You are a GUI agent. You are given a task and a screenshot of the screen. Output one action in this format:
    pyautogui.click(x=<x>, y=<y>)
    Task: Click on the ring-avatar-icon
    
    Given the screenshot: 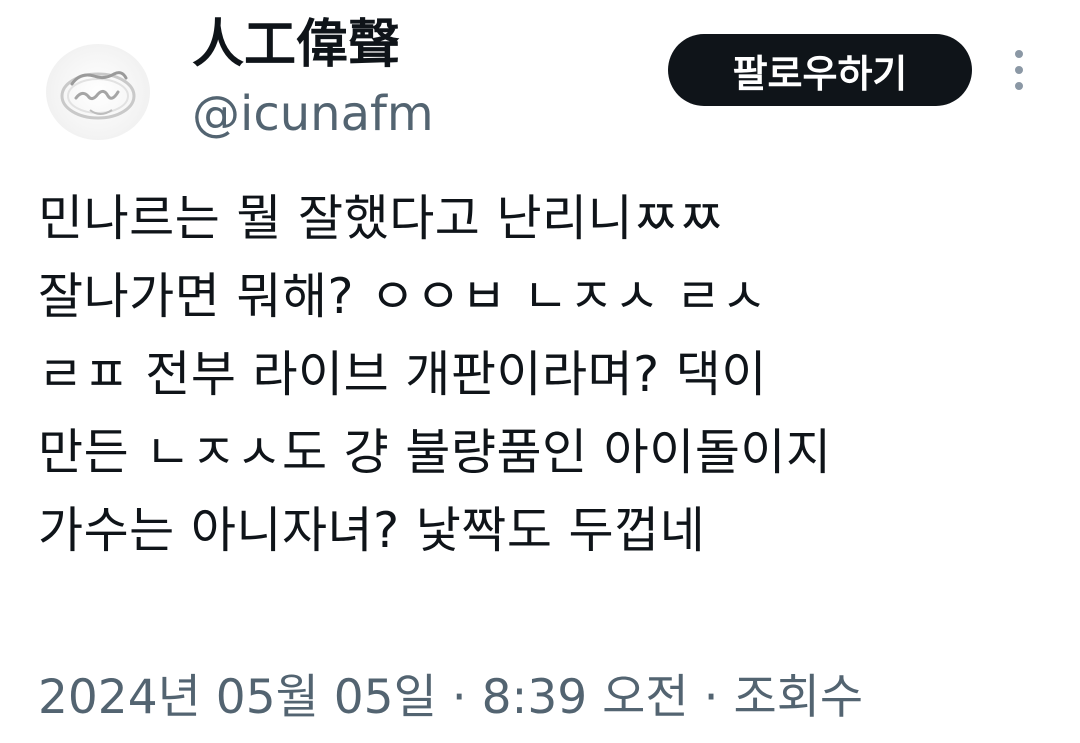 What is the action you would take?
    pyautogui.click(x=98, y=95)
    